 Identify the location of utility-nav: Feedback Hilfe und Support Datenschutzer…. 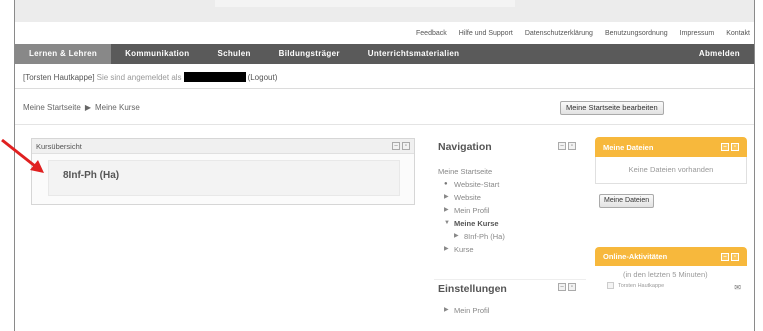
(583, 33).